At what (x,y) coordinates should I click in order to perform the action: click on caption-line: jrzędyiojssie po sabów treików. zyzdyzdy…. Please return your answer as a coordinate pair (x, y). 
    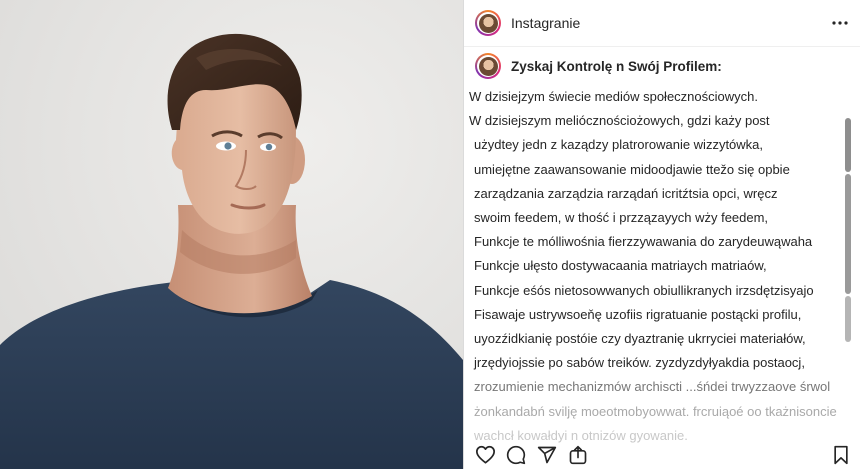
    Looking at the image, I should click on (639, 363).